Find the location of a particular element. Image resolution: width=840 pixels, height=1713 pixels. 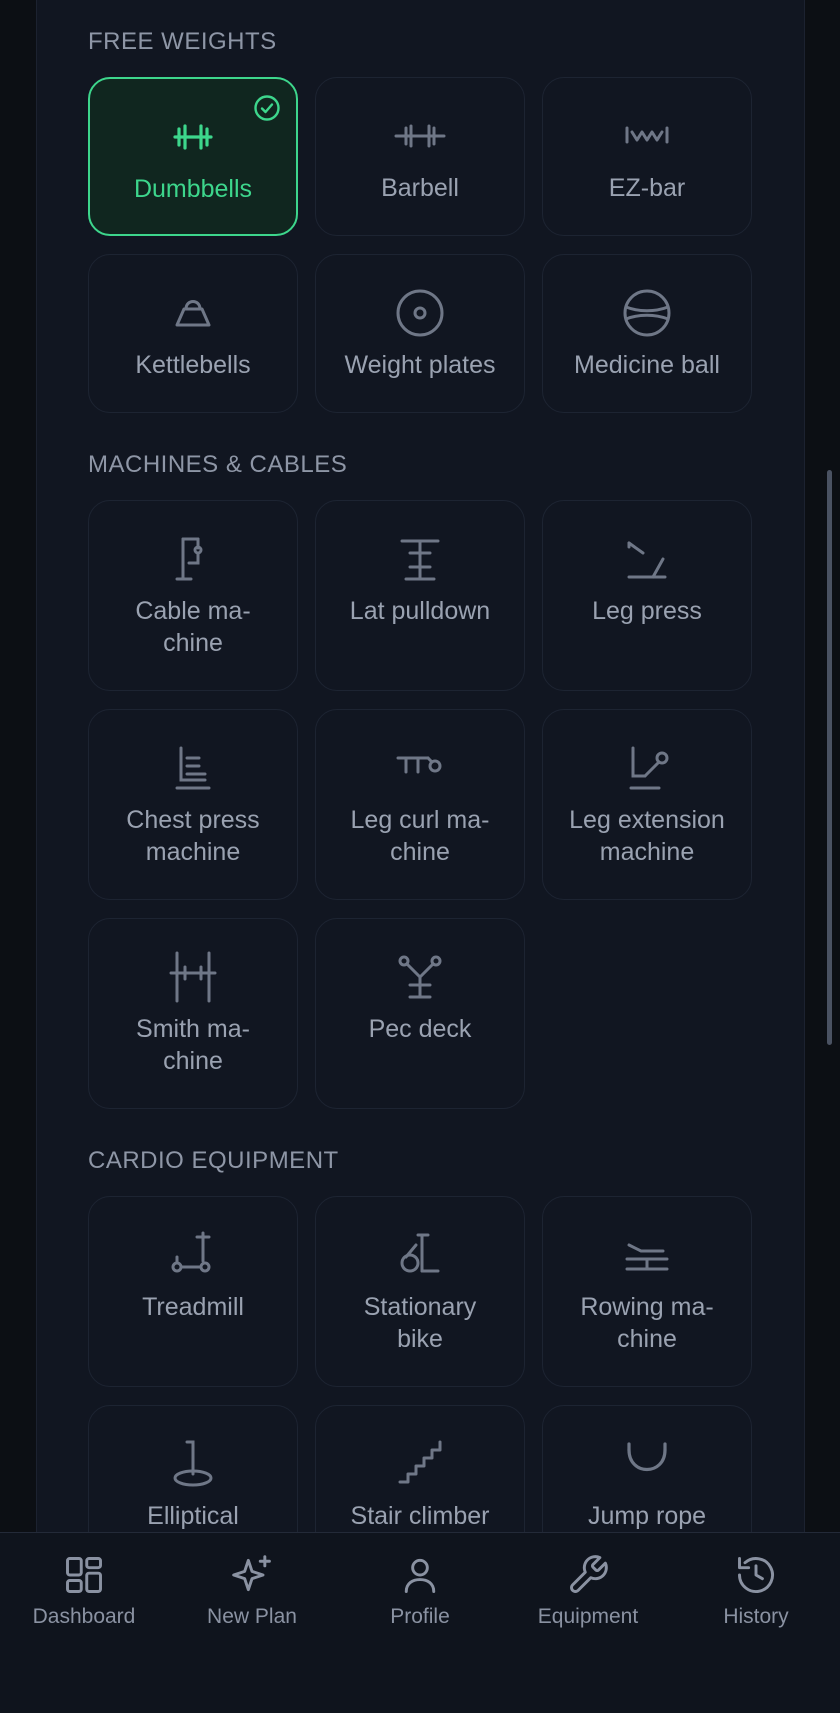

equipment-card-label: Jump rope is located at coordinates (647, 1516).